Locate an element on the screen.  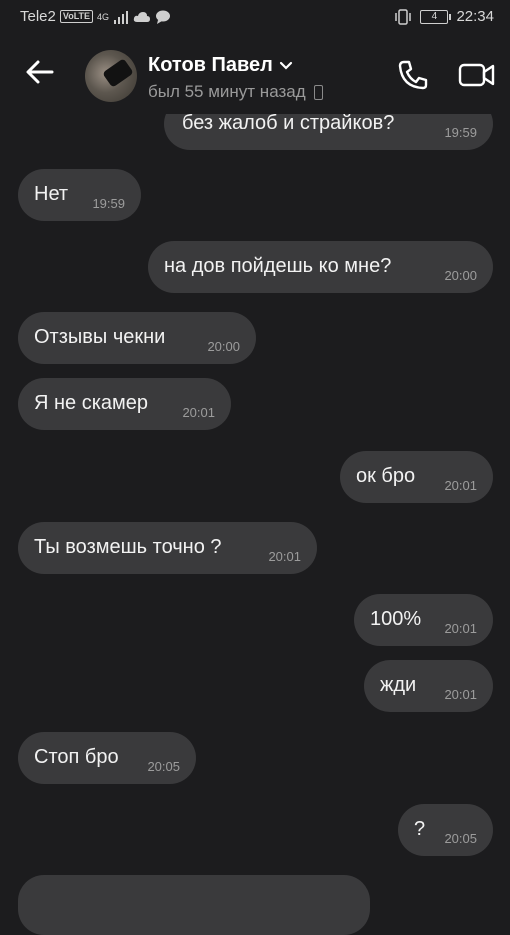
contact-status: был 55 минут назад is located at coordinates (235, 92).